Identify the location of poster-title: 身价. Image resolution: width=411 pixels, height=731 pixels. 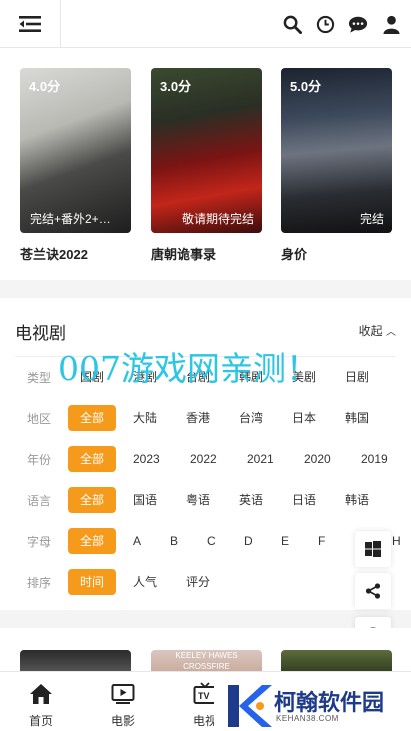
(294, 253).